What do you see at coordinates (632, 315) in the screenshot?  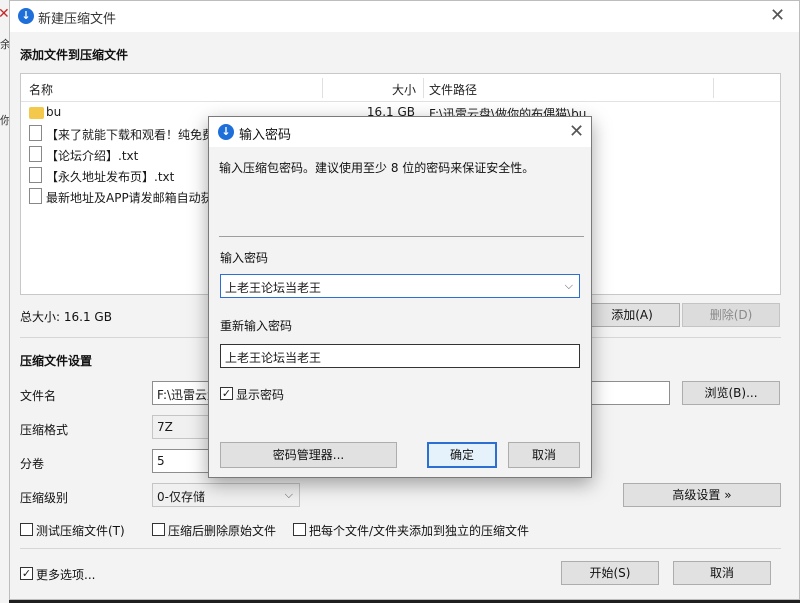 I see `add-button: 添加(A)` at bounding box center [632, 315].